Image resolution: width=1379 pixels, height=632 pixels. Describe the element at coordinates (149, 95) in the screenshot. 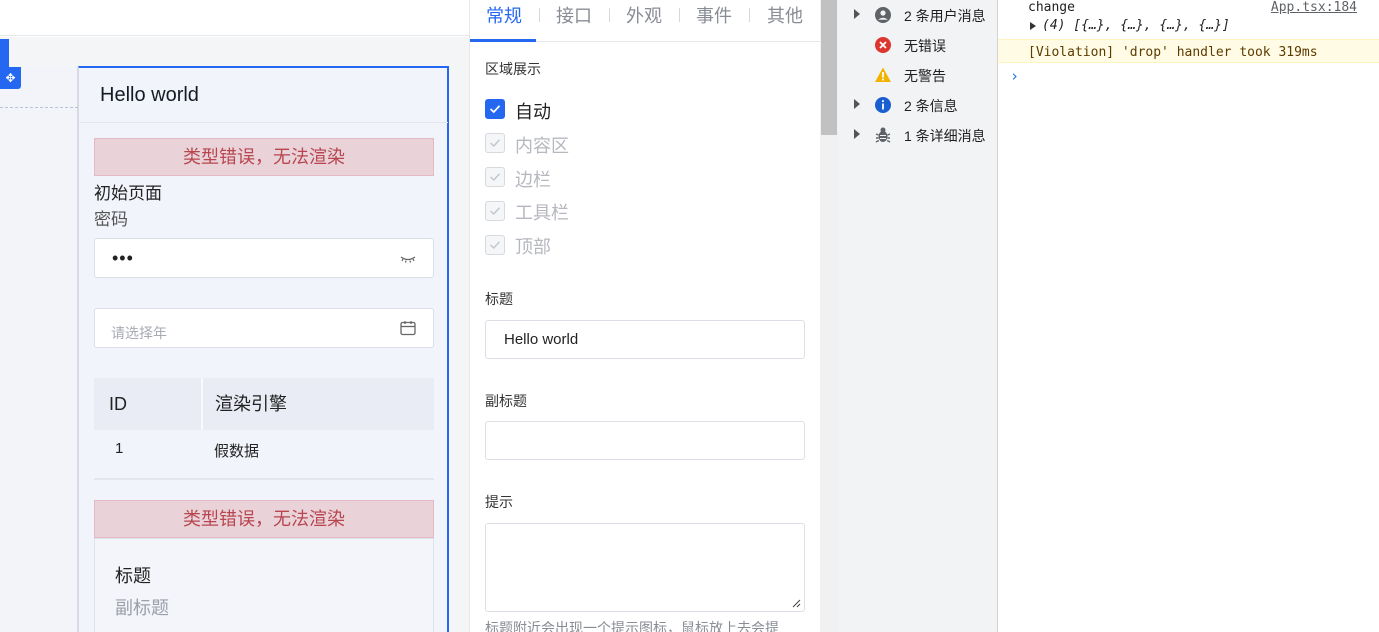

I see `page-title: Hello world` at that location.